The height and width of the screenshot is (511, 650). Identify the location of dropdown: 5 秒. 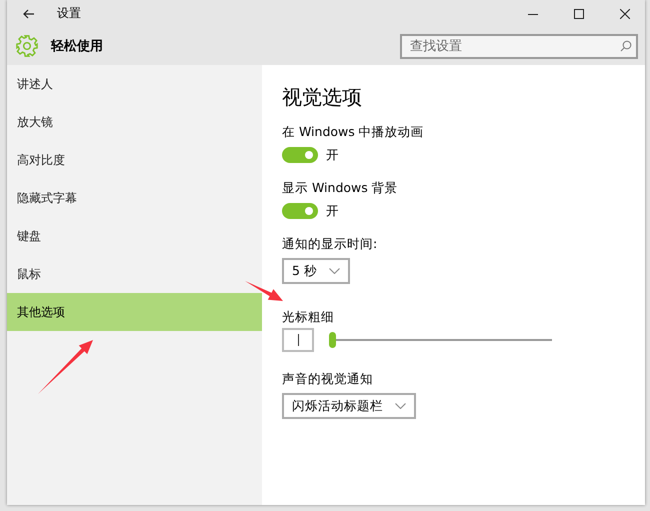
(316, 271).